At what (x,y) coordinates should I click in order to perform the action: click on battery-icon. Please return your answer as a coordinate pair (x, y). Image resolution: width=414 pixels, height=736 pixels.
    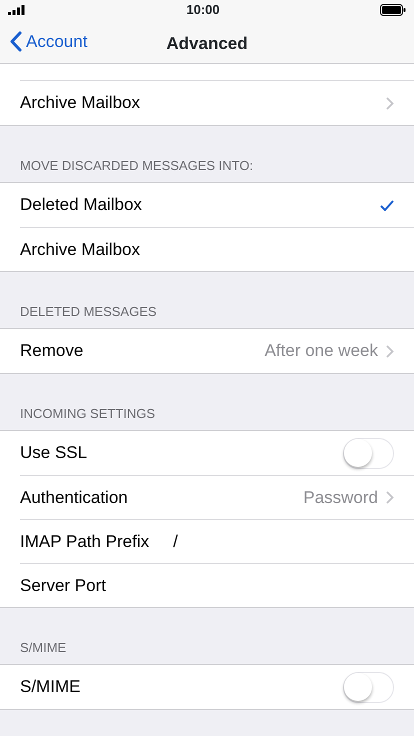
    Looking at the image, I should click on (393, 10).